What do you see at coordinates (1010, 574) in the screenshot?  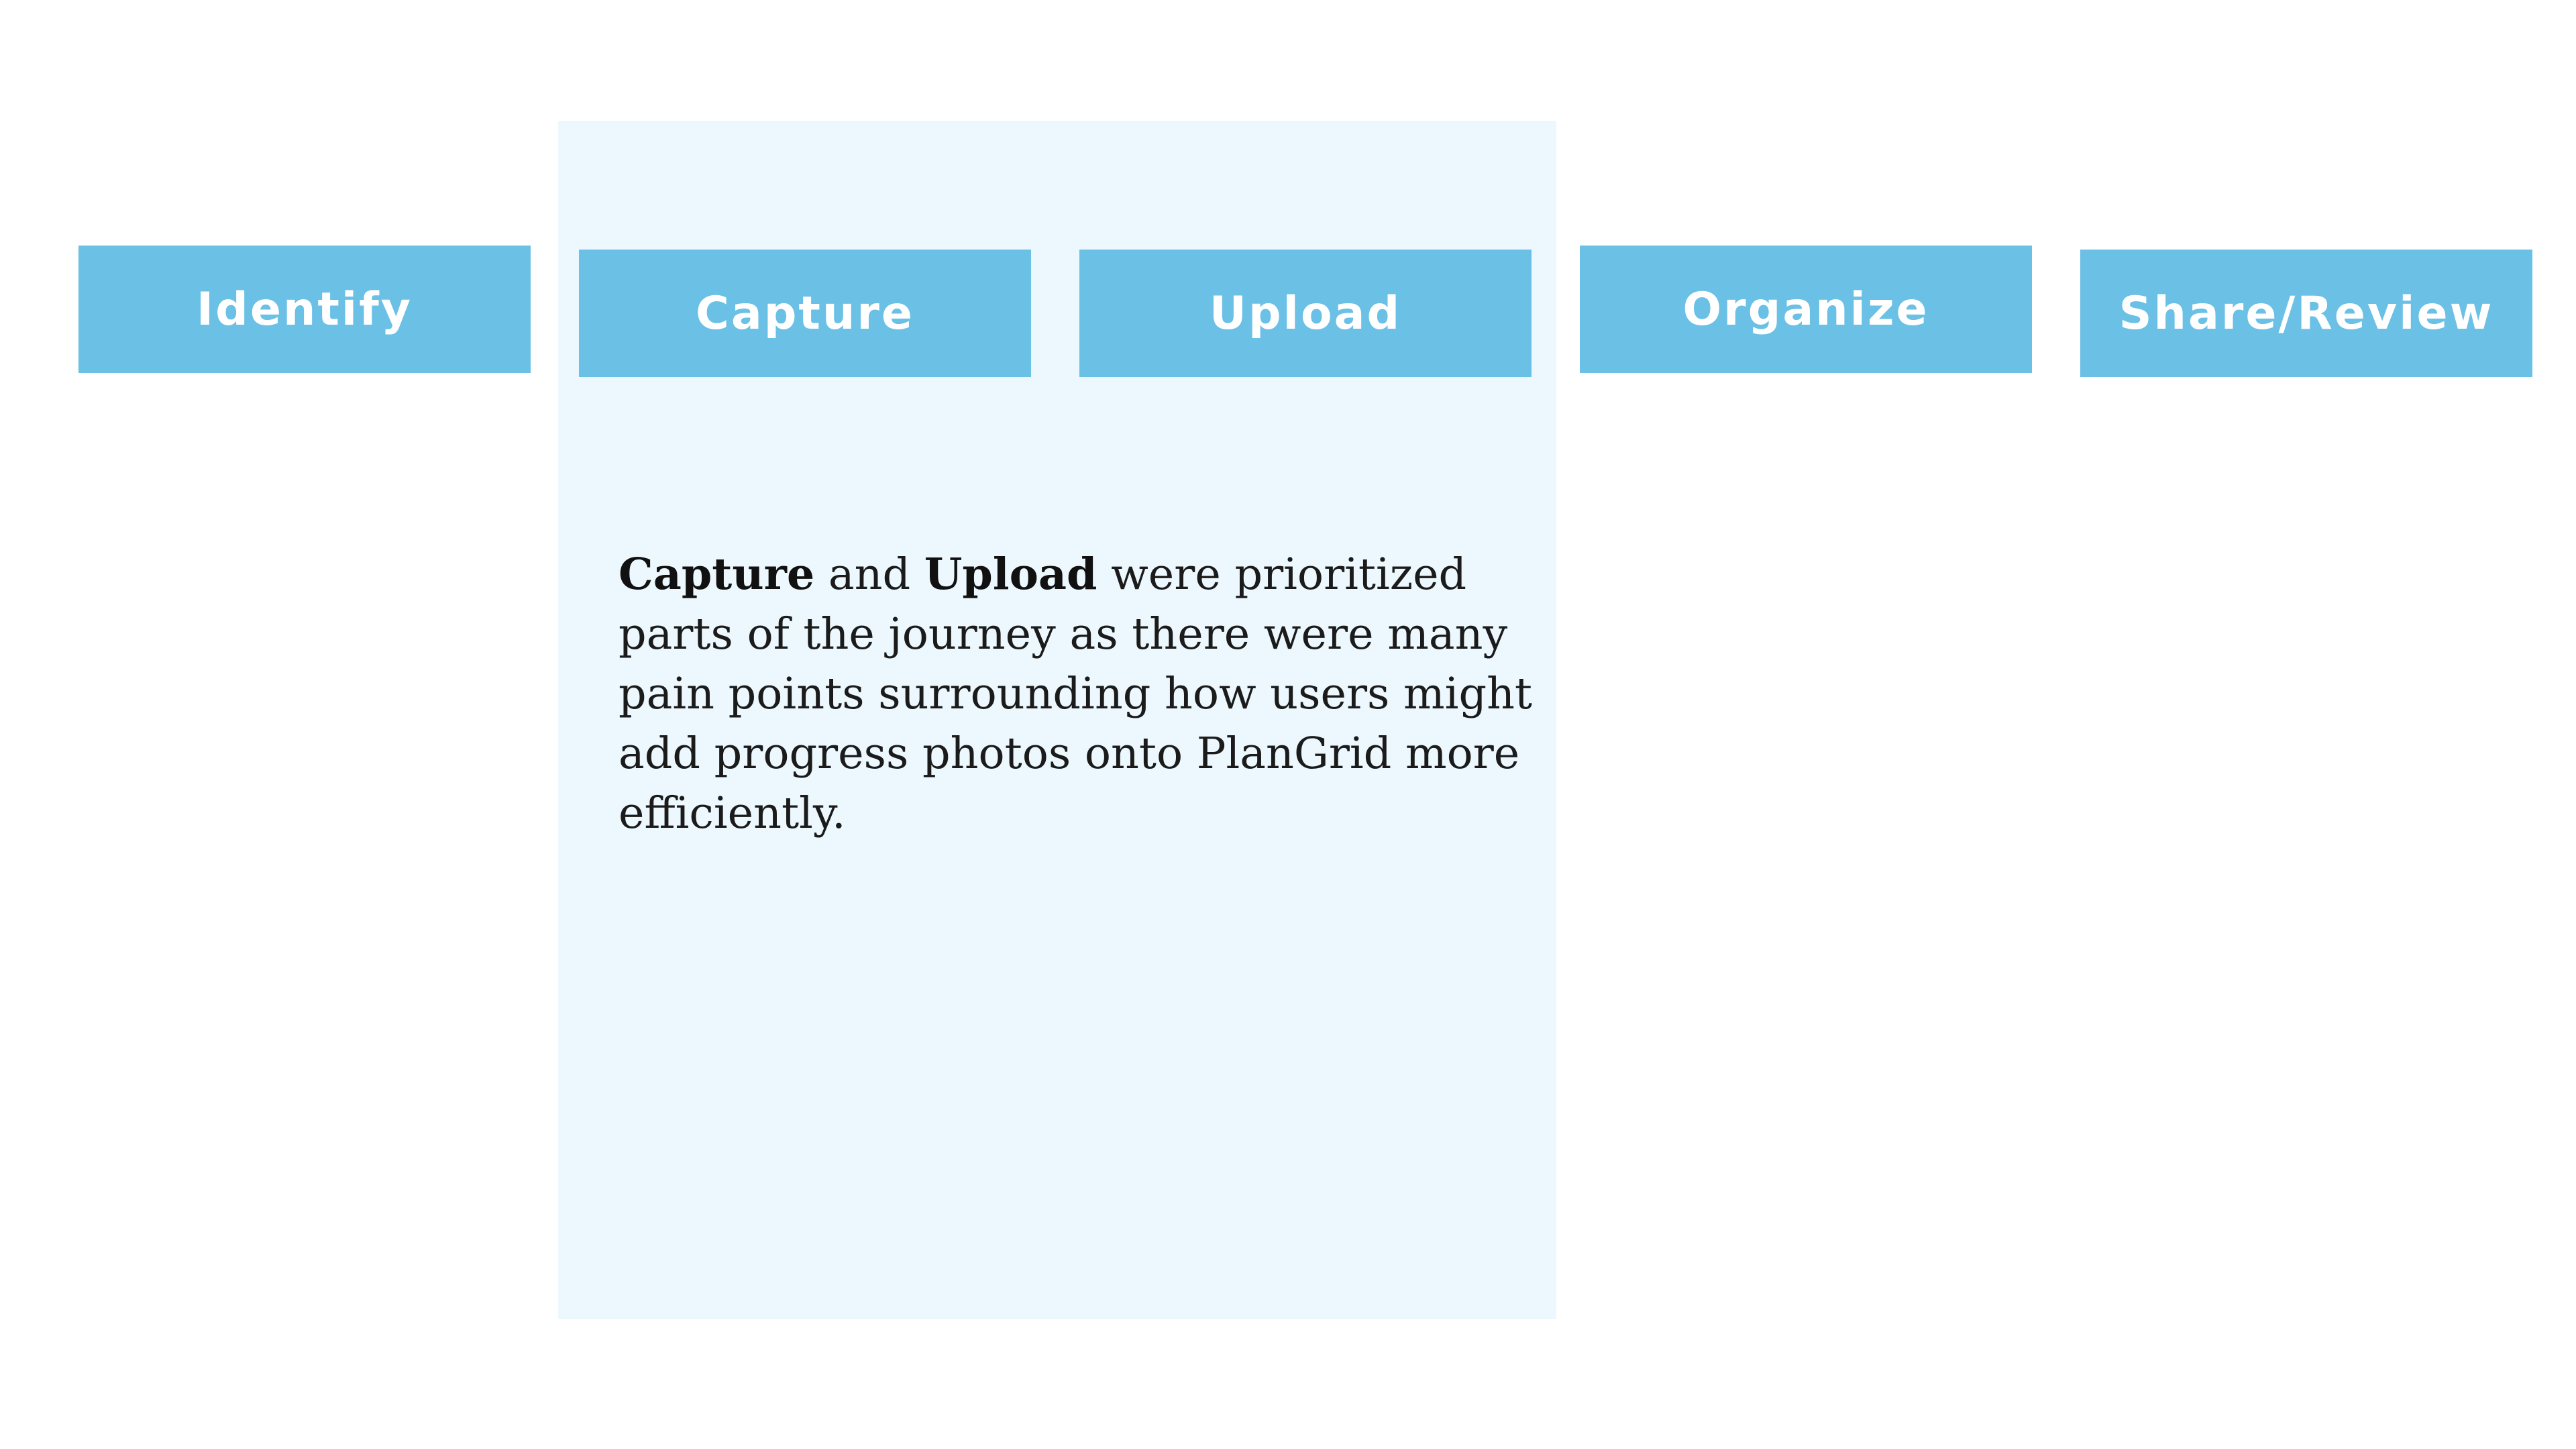 I see `note-emphasis-upload: Upload` at bounding box center [1010, 574].